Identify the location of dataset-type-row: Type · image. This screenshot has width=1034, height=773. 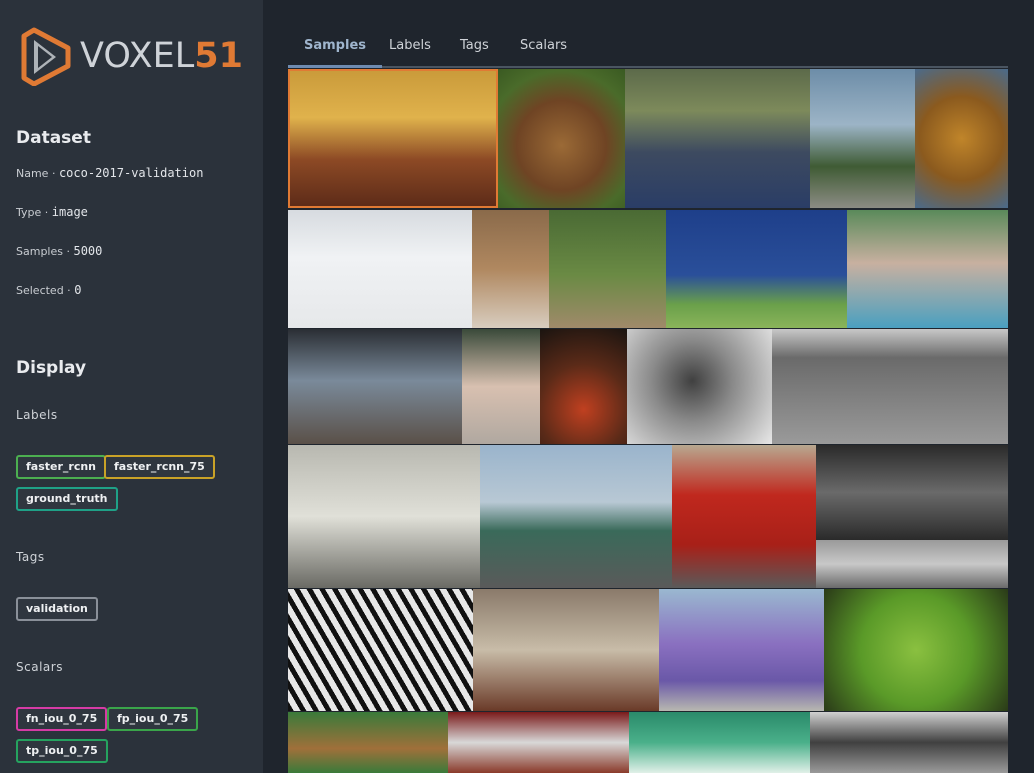
(52, 212).